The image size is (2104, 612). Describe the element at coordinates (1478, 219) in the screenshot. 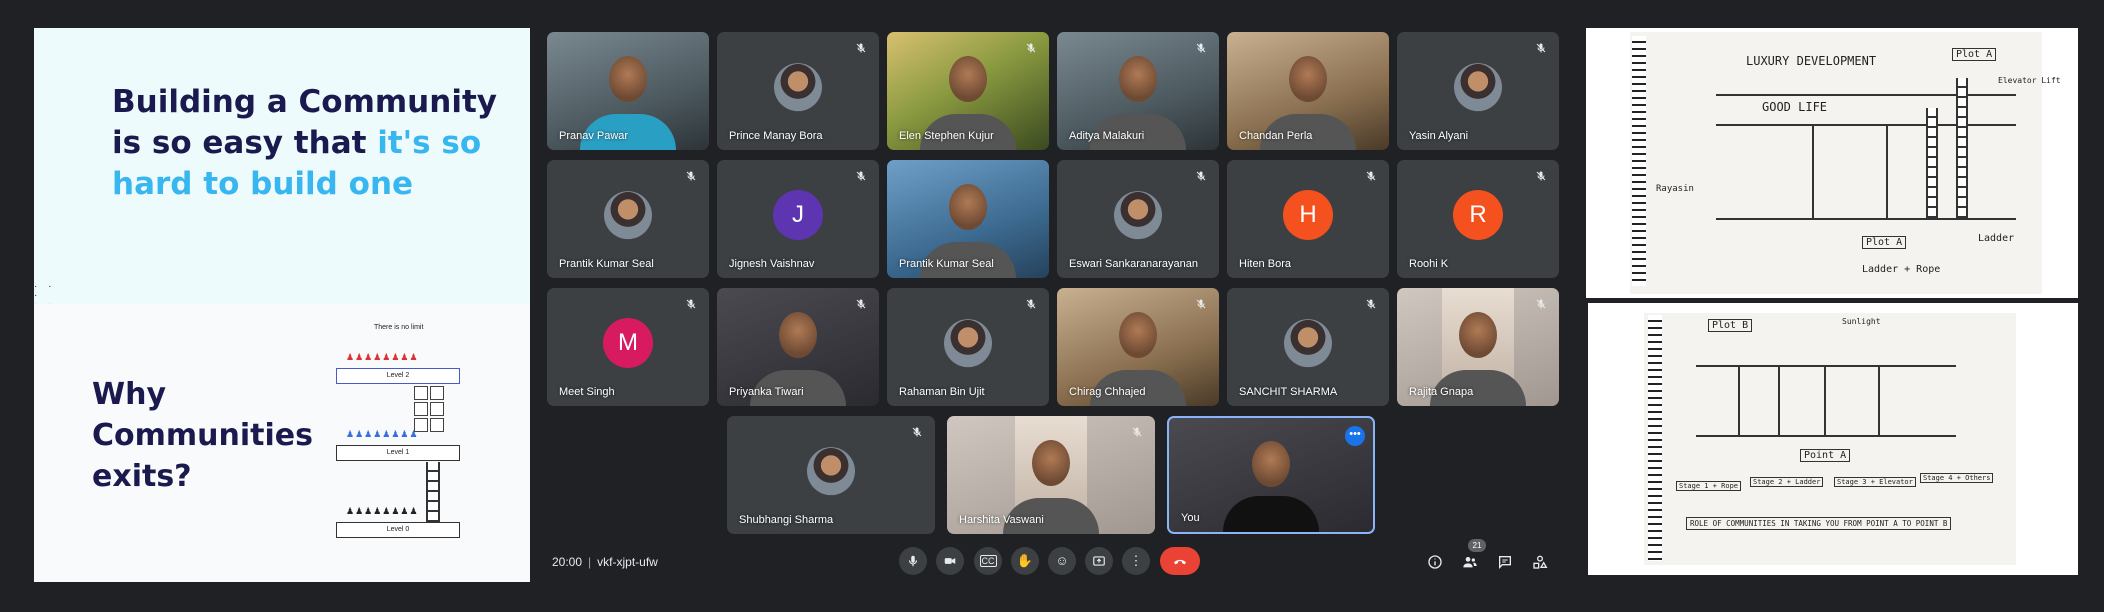

I see `participant-tile: R Roohi K` at that location.